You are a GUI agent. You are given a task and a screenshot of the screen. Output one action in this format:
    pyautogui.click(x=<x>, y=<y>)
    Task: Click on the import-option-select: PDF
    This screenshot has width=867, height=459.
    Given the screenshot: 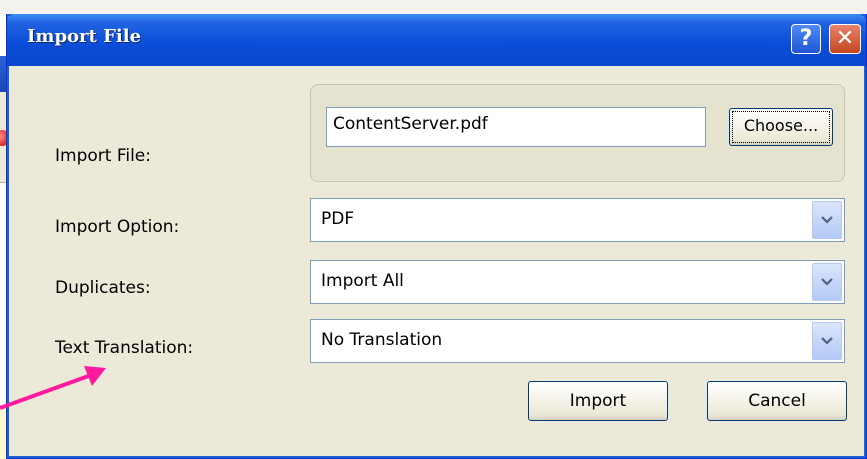 What is the action you would take?
    pyautogui.click(x=577, y=220)
    